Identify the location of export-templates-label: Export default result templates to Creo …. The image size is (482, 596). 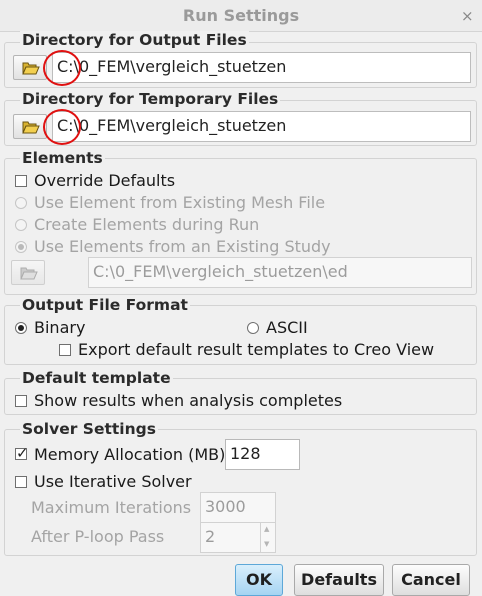
(256, 349).